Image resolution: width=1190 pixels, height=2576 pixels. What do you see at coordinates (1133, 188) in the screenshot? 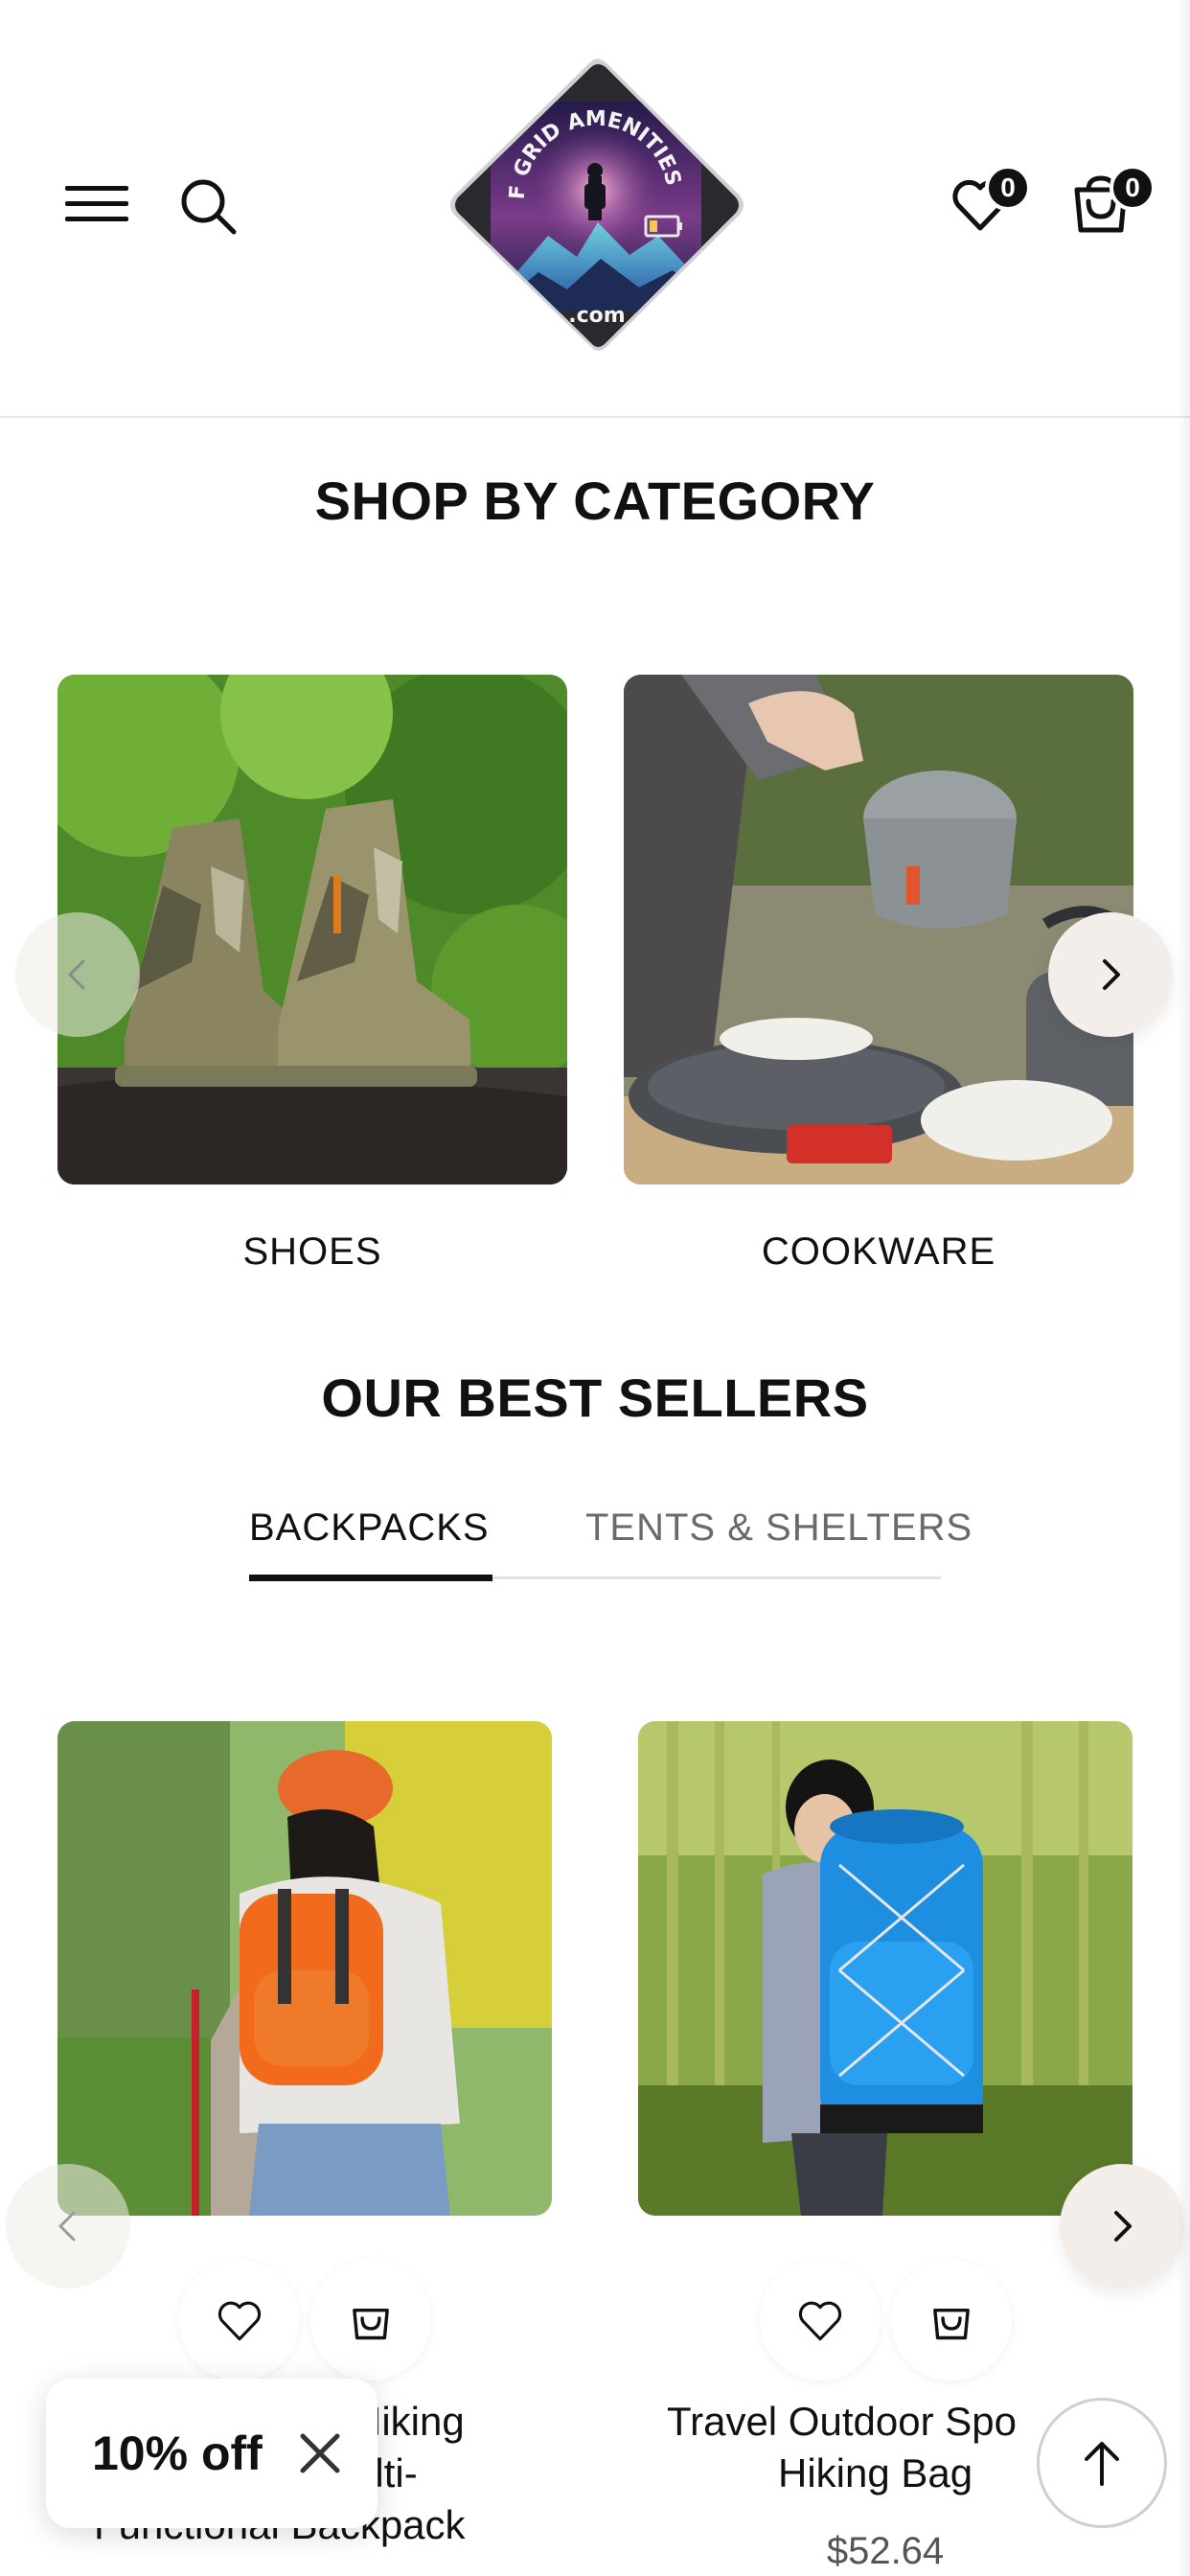
I see `cart-count-badge: 0` at bounding box center [1133, 188].